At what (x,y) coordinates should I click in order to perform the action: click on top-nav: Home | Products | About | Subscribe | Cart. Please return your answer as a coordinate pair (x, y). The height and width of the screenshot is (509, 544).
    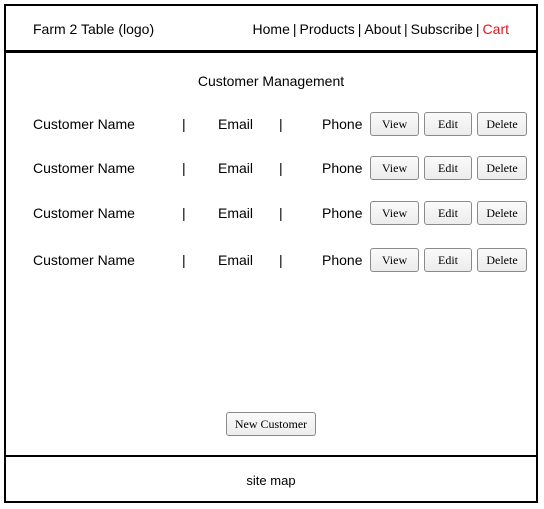
    Looking at the image, I should click on (381, 29).